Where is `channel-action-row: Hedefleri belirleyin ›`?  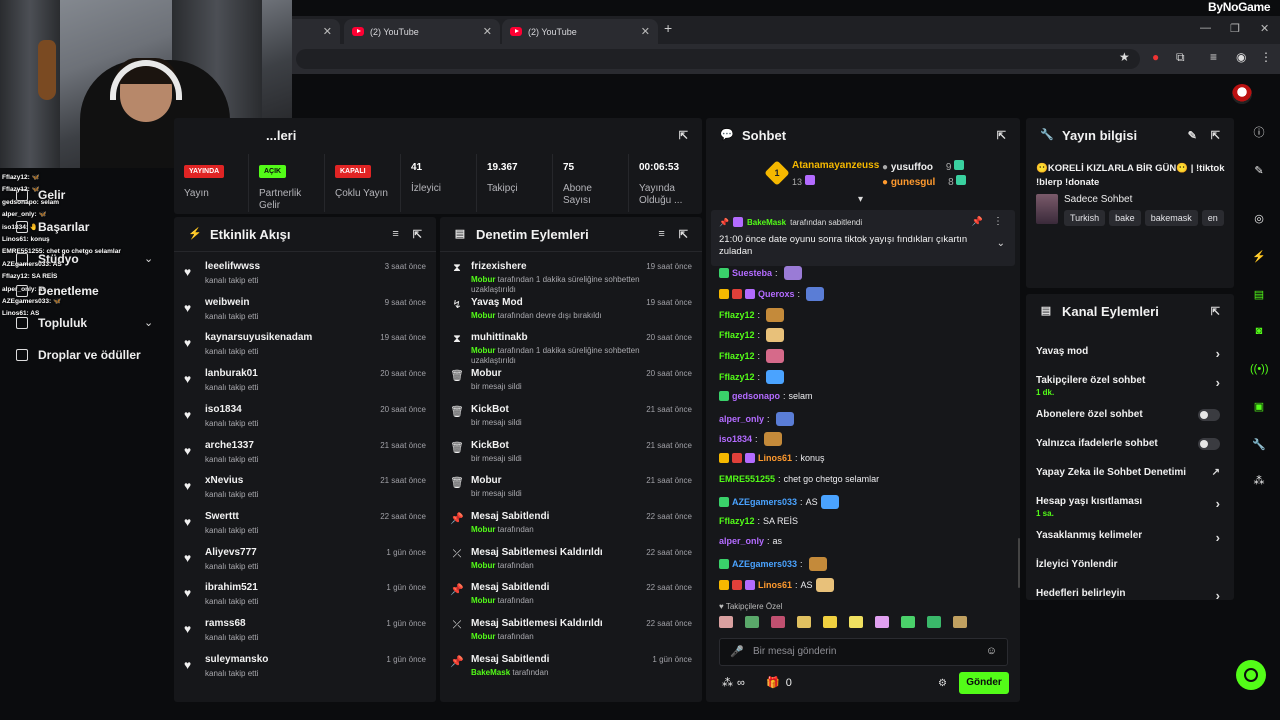 channel-action-row: Hedefleri belirleyin › is located at coordinates (1130, 594).